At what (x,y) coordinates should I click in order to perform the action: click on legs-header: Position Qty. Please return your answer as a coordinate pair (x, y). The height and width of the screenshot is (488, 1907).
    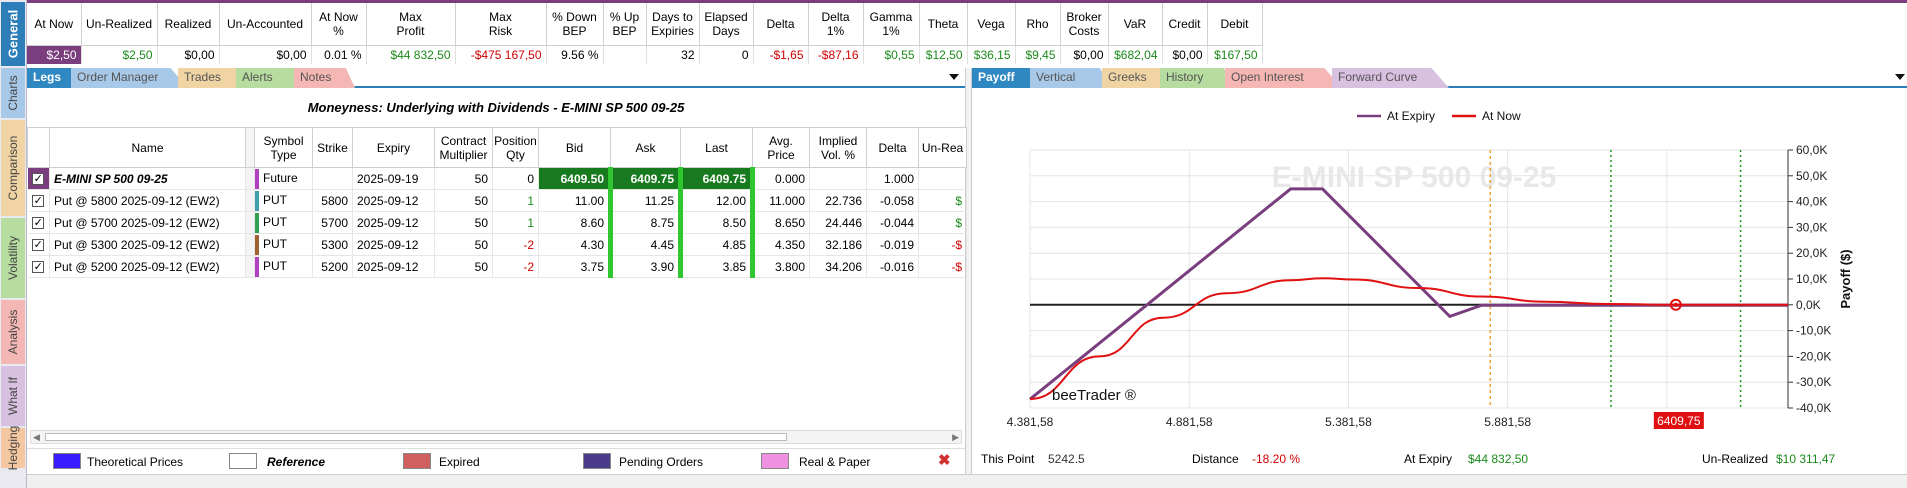
    Looking at the image, I should click on (515, 147).